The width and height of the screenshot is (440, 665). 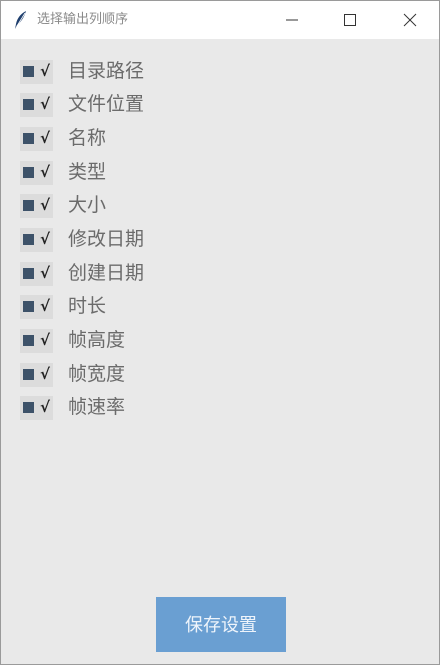 I want to click on minimize-button, so click(x=292, y=20).